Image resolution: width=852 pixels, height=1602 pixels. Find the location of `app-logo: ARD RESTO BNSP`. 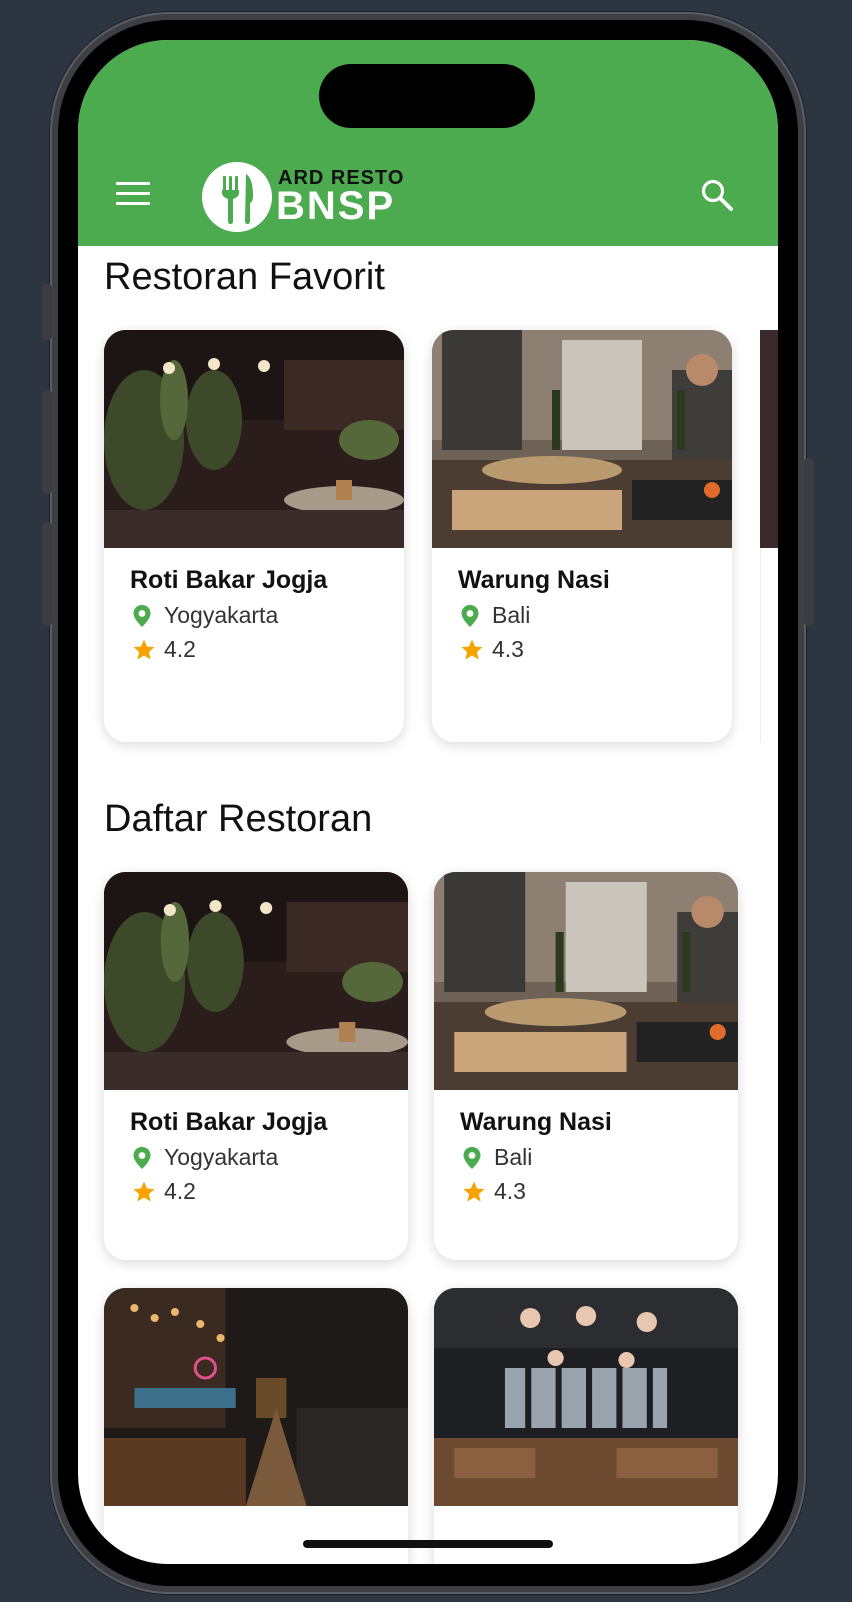

app-logo: ARD RESTO BNSP is located at coordinates (307, 199).